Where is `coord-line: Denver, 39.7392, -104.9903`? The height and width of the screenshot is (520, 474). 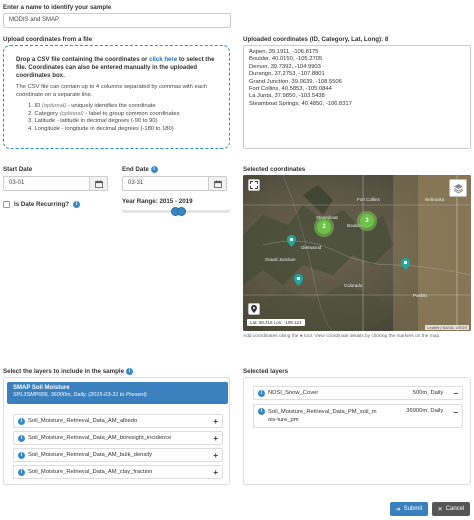 coord-line: Denver, 39.7392, -104.9903 is located at coordinates (285, 66).